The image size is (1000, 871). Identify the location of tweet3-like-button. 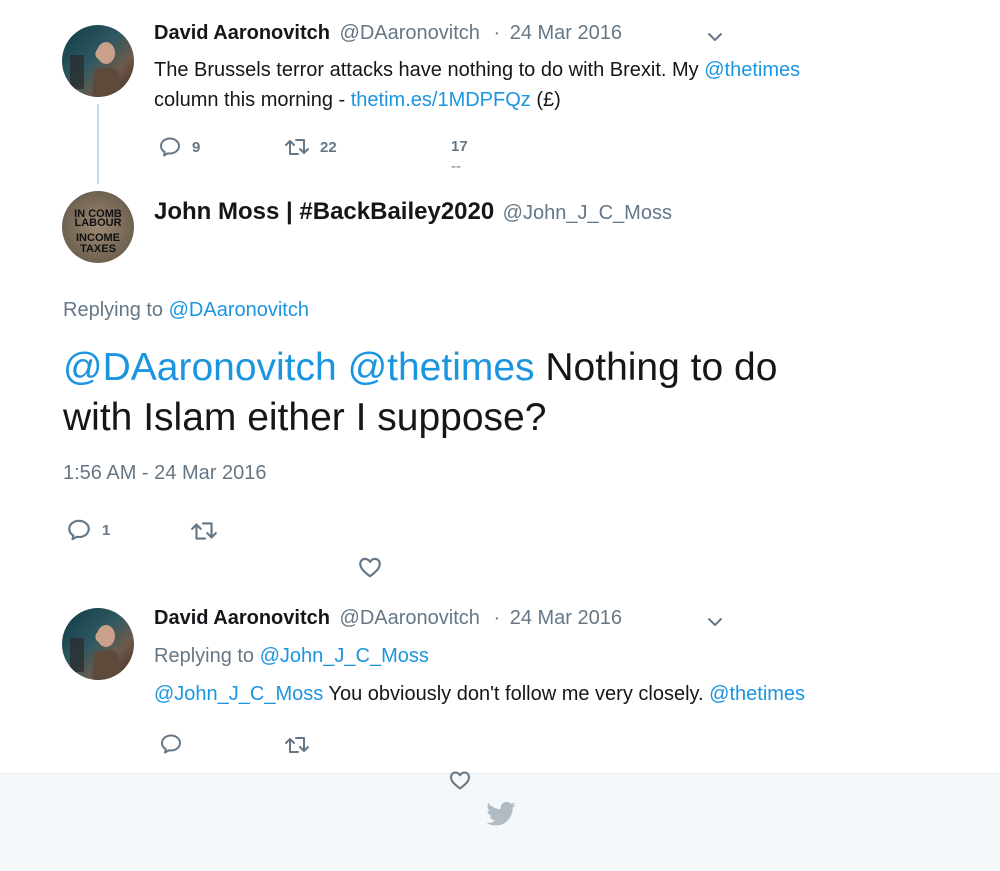
(460, 780).